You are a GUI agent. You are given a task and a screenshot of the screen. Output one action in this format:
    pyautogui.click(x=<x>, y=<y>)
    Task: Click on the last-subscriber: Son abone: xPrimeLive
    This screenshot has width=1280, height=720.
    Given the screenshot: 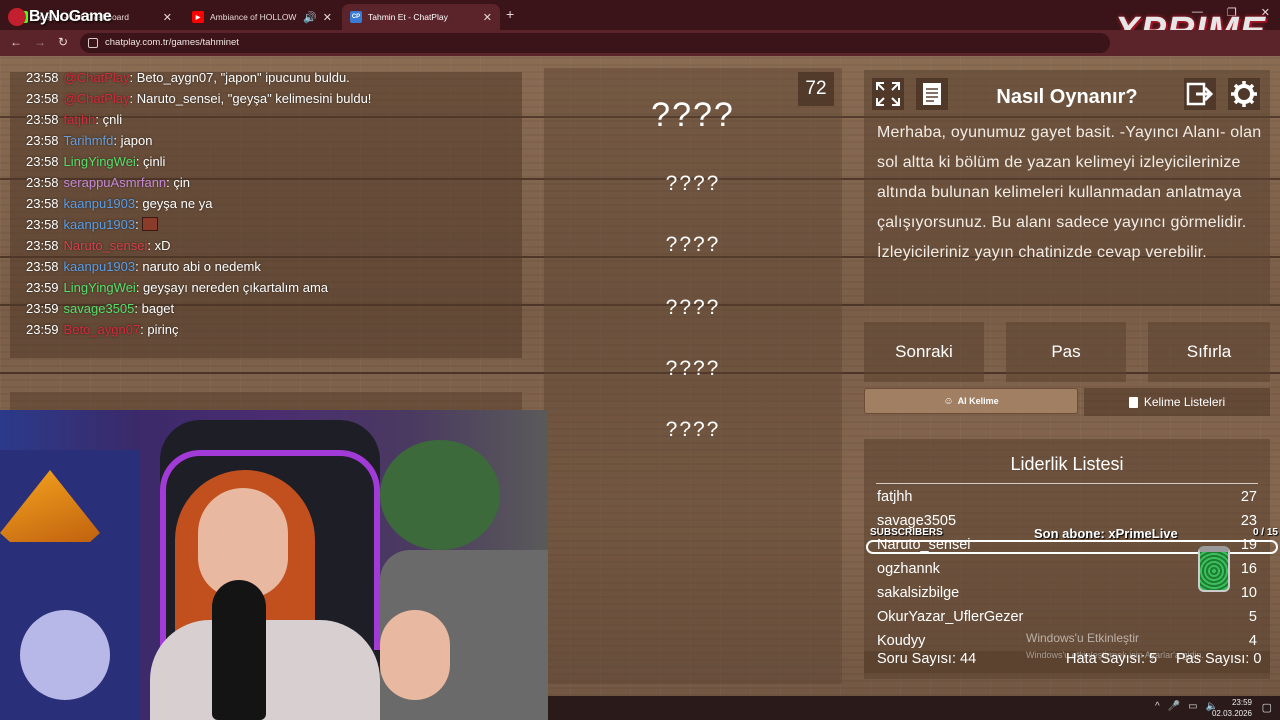 What is the action you would take?
    pyautogui.click(x=1106, y=533)
    